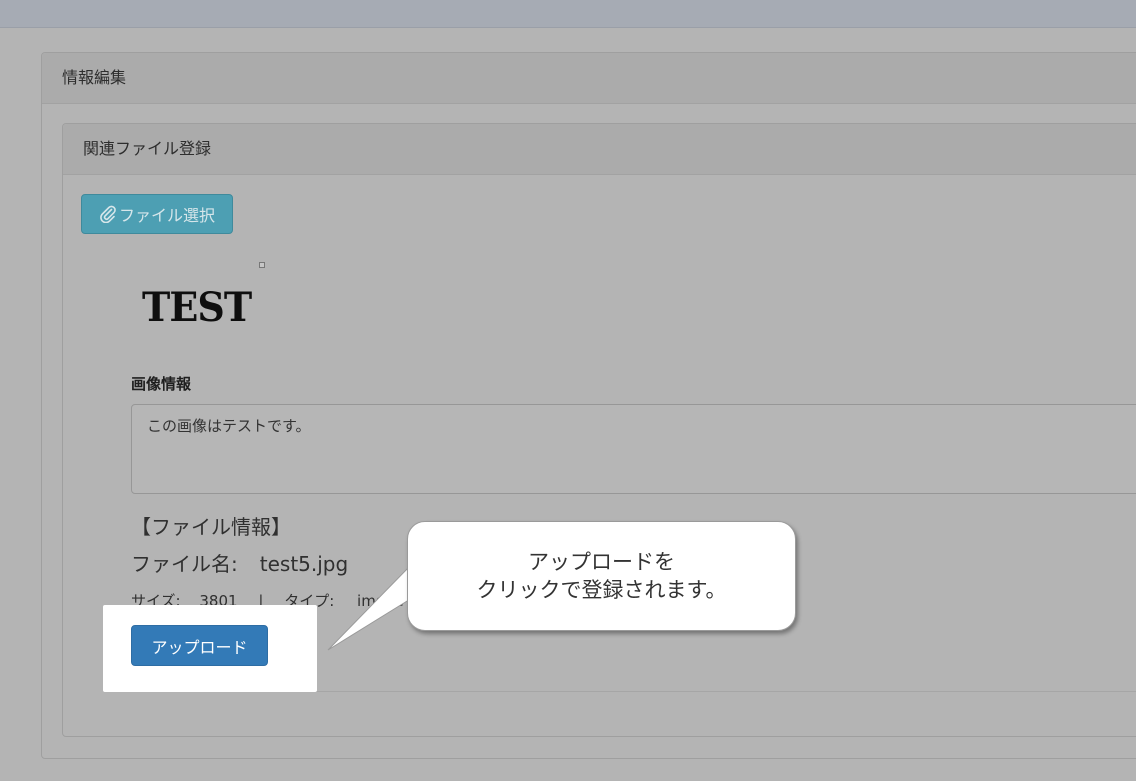 The image size is (1136, 781). I want to click on instruction-callout: アップロードを クリックで登録されます。, so click(601, 576).